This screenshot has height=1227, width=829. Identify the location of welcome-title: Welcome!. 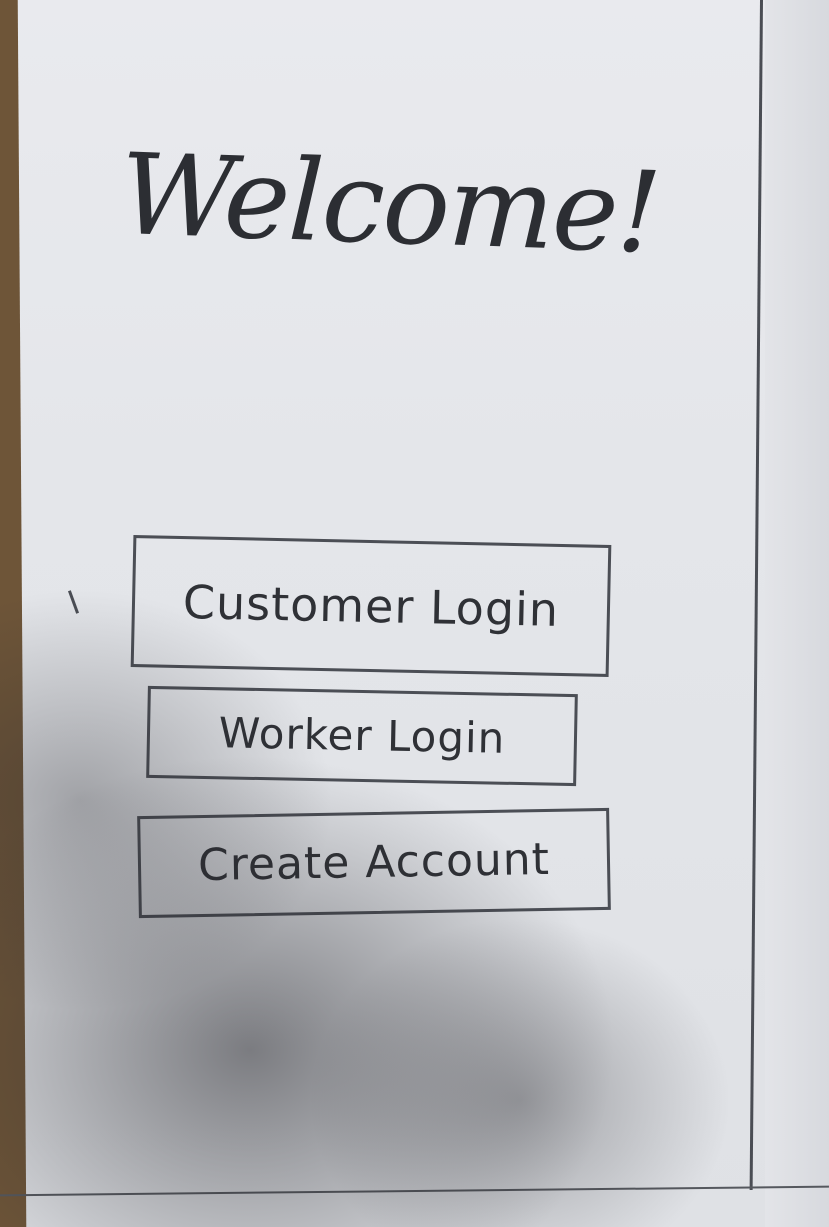
(389, 204).